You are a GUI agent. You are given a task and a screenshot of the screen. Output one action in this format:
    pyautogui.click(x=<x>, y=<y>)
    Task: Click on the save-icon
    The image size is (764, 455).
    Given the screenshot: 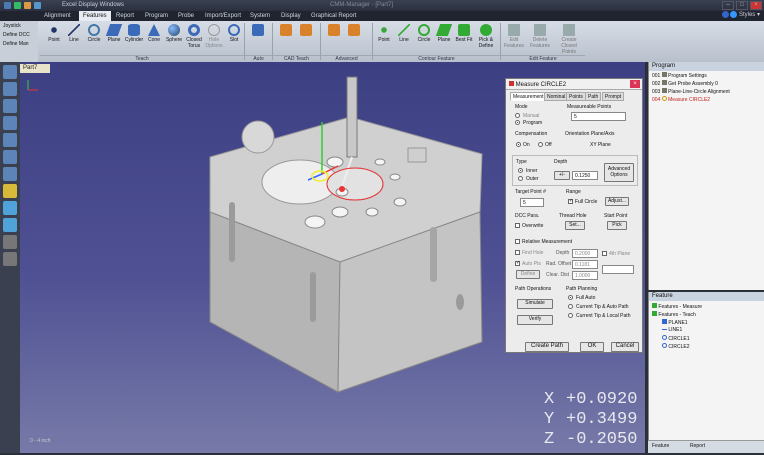 What is the action you would take?
    pyautogui.click(x=37, y=5)
    